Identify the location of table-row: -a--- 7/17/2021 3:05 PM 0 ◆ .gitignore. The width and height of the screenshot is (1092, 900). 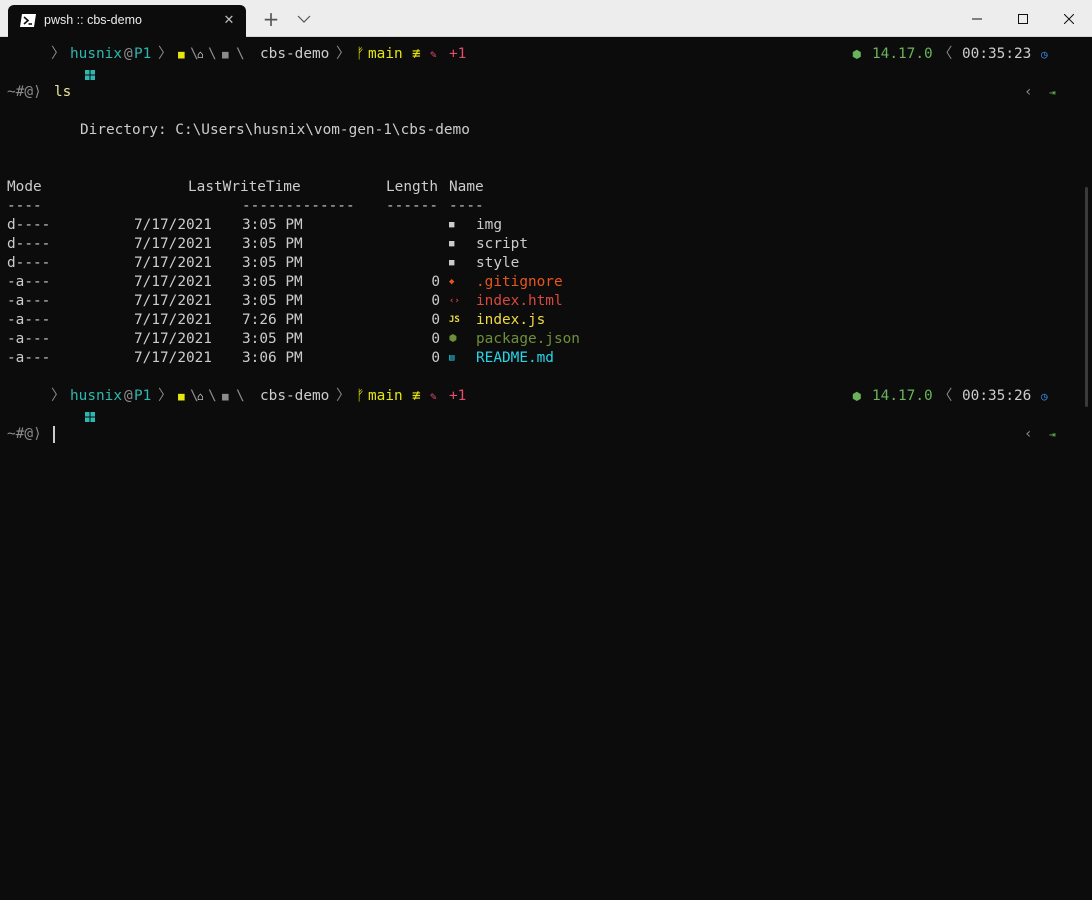
(540, 282).